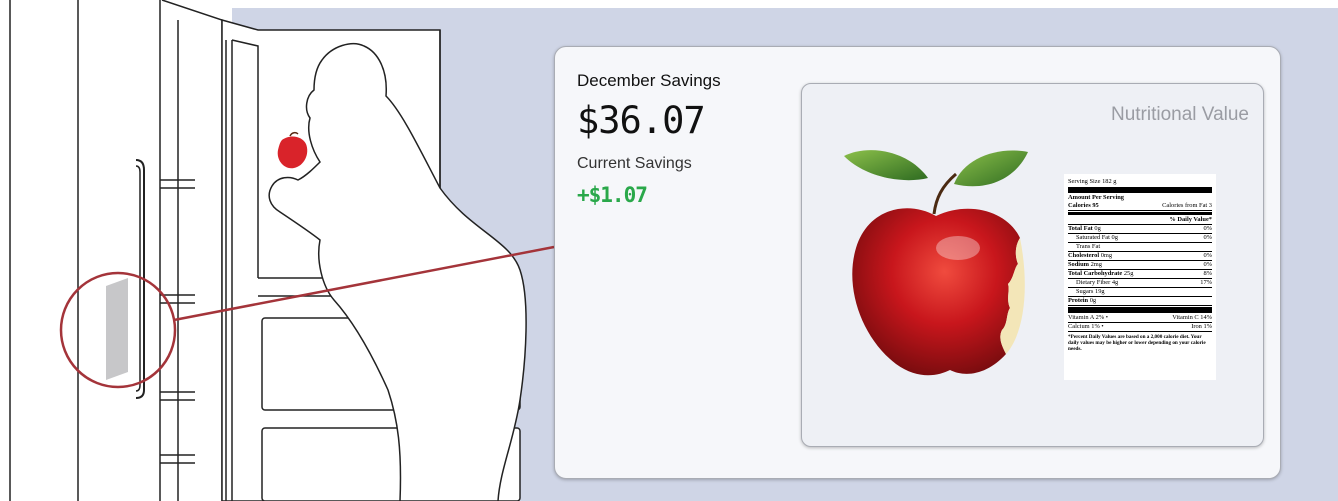 The height and width of the screenshot is (501, 1338). I want to click on door-display-panel, so click(117, 329).